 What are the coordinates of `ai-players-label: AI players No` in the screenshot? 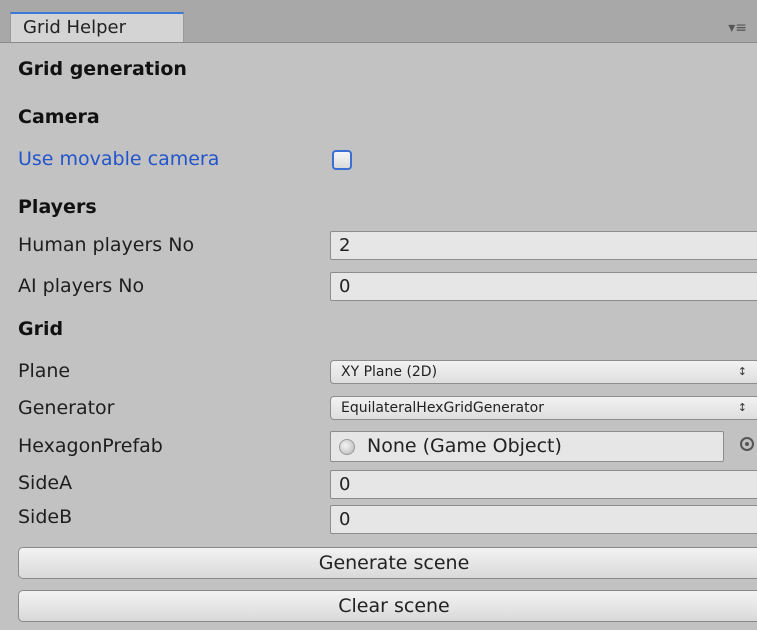 It's located at (81, 286).